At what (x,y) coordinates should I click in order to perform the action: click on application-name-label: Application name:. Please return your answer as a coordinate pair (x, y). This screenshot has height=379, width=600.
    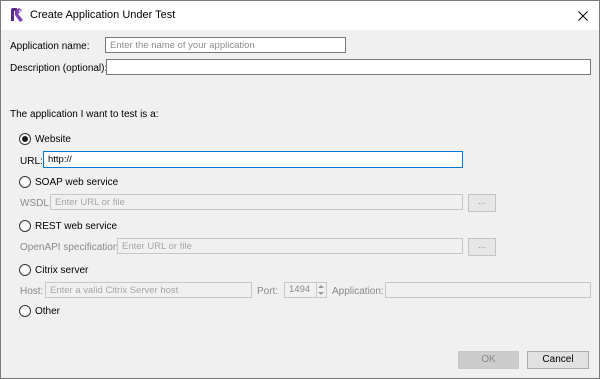
    Looking at the image, I should click on (50, 46).